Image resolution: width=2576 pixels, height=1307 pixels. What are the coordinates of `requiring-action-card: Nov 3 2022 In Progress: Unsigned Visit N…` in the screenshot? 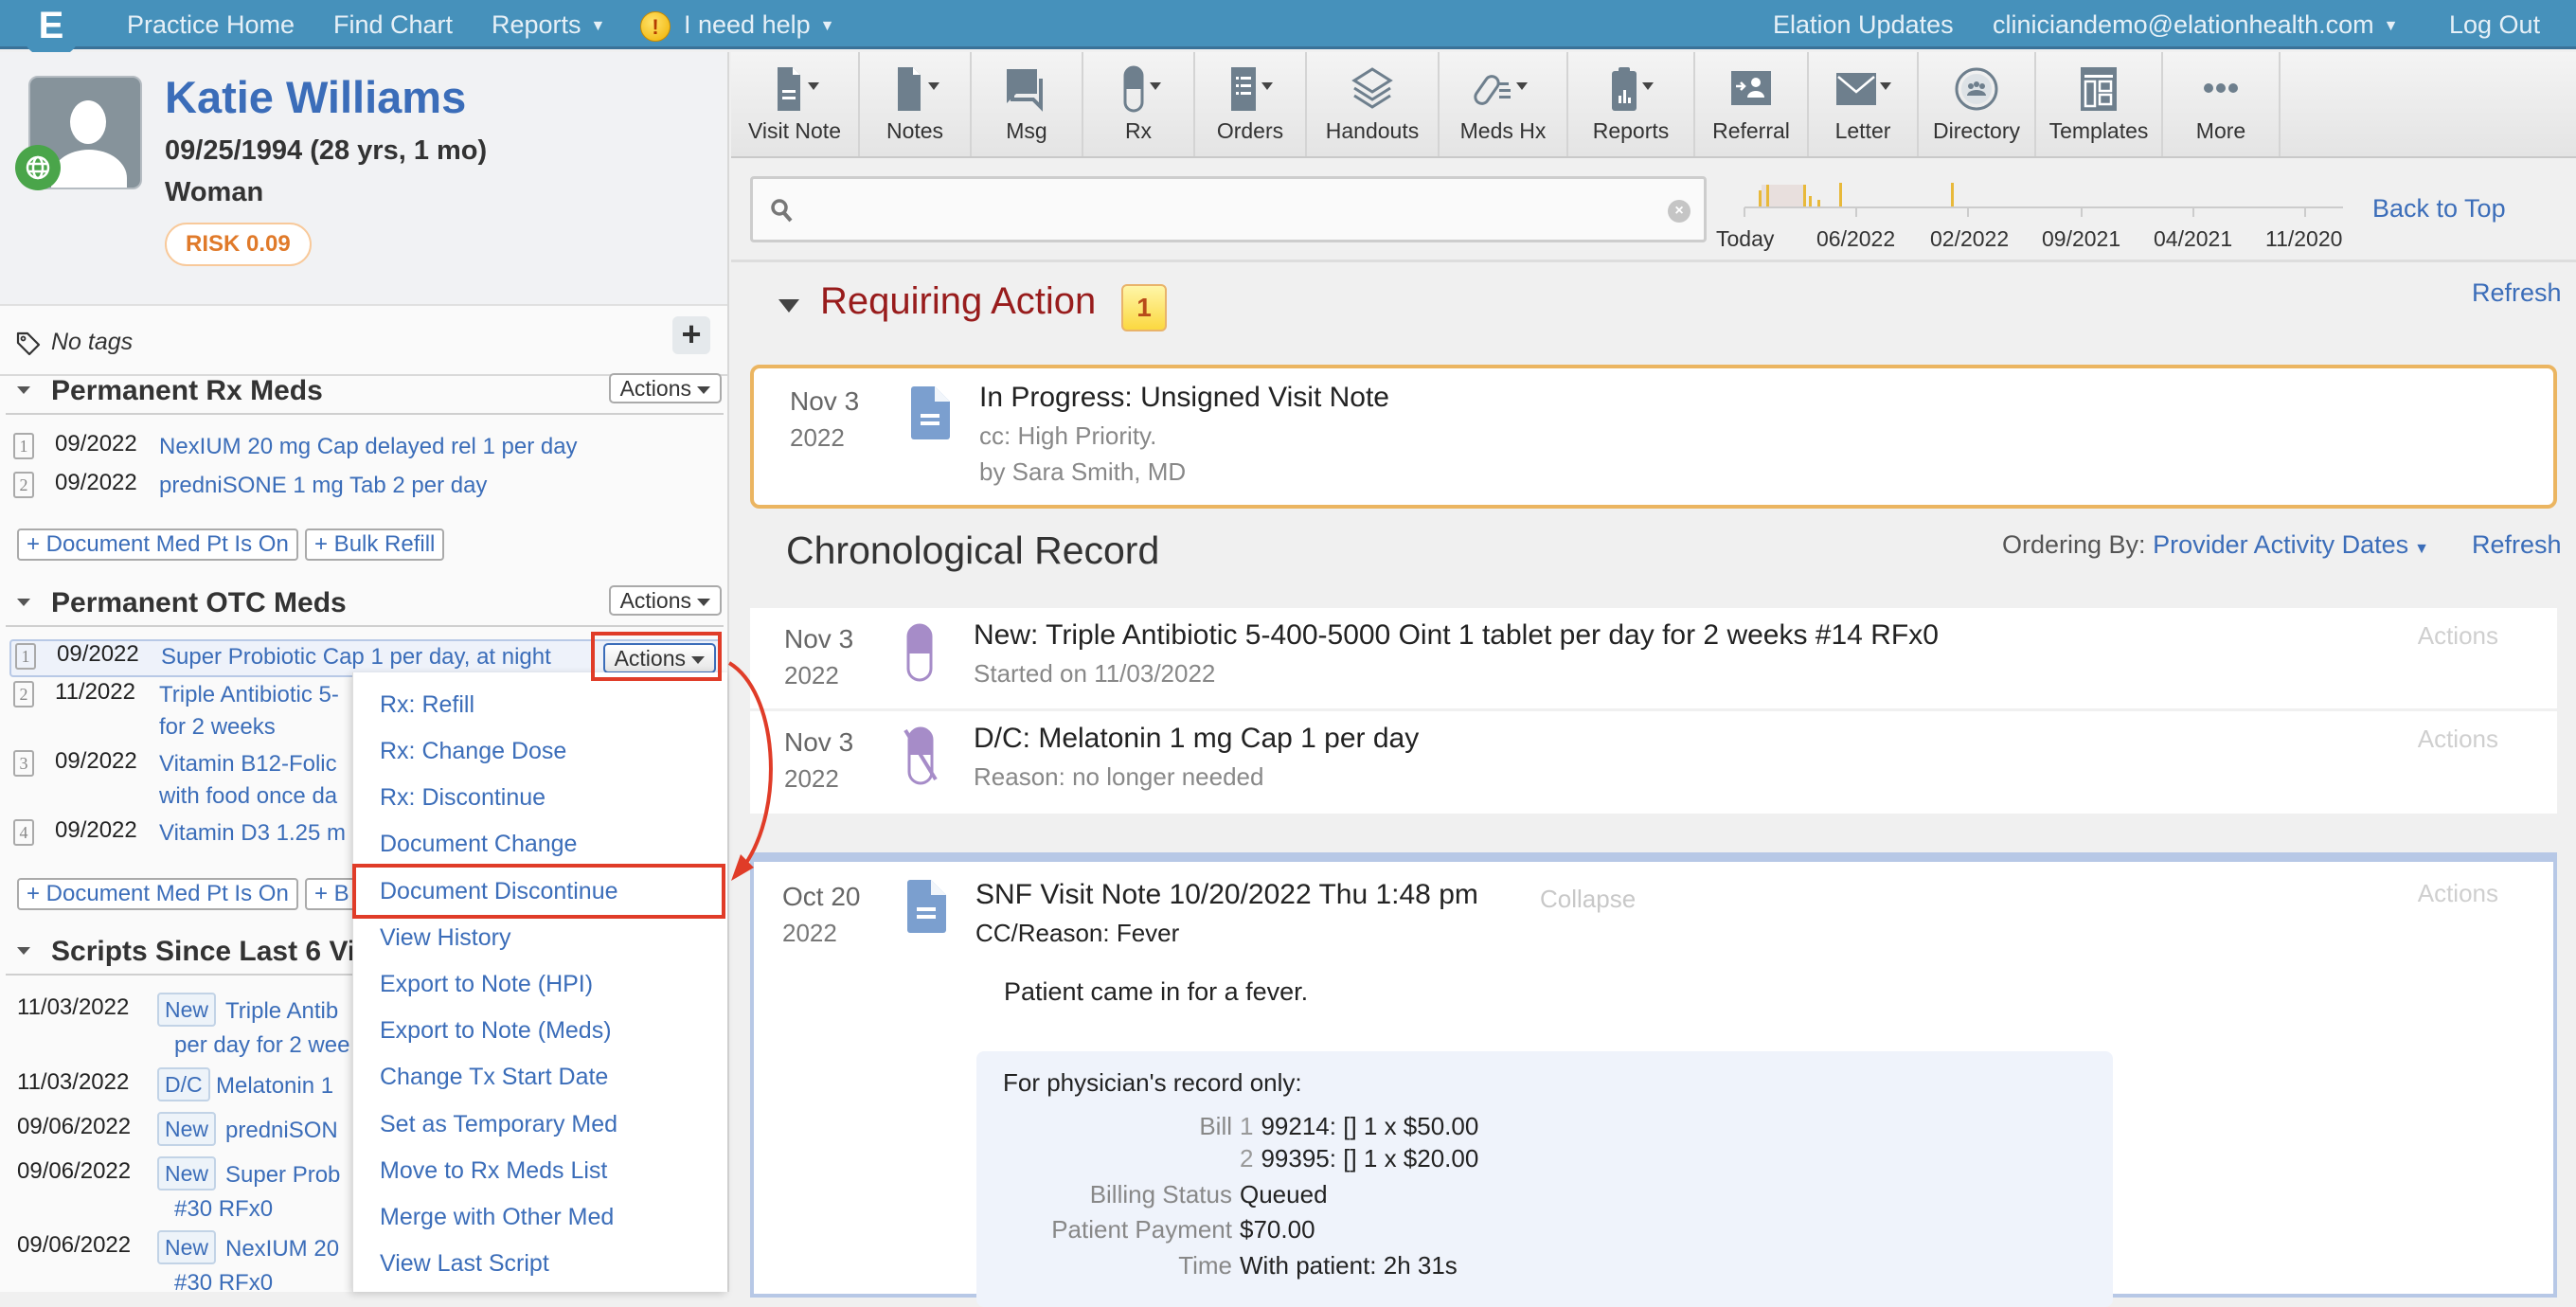 It's located at (1653, 437).